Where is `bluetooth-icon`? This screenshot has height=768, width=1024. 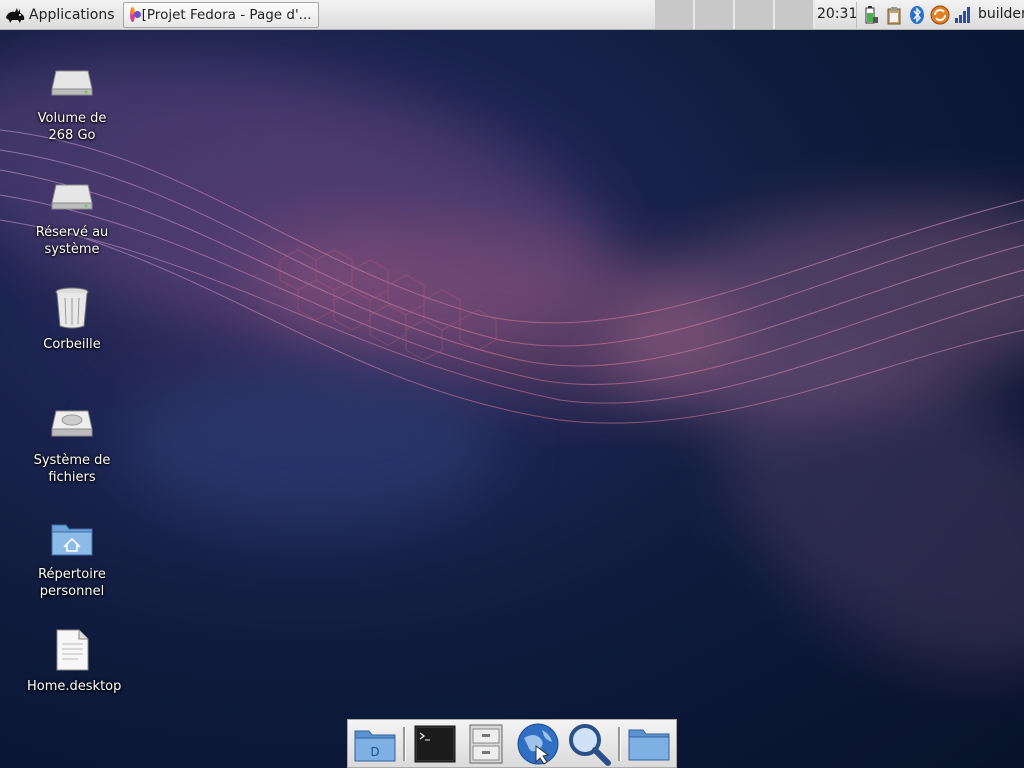 bluetooth-icon is located at coordinates (917, 15).